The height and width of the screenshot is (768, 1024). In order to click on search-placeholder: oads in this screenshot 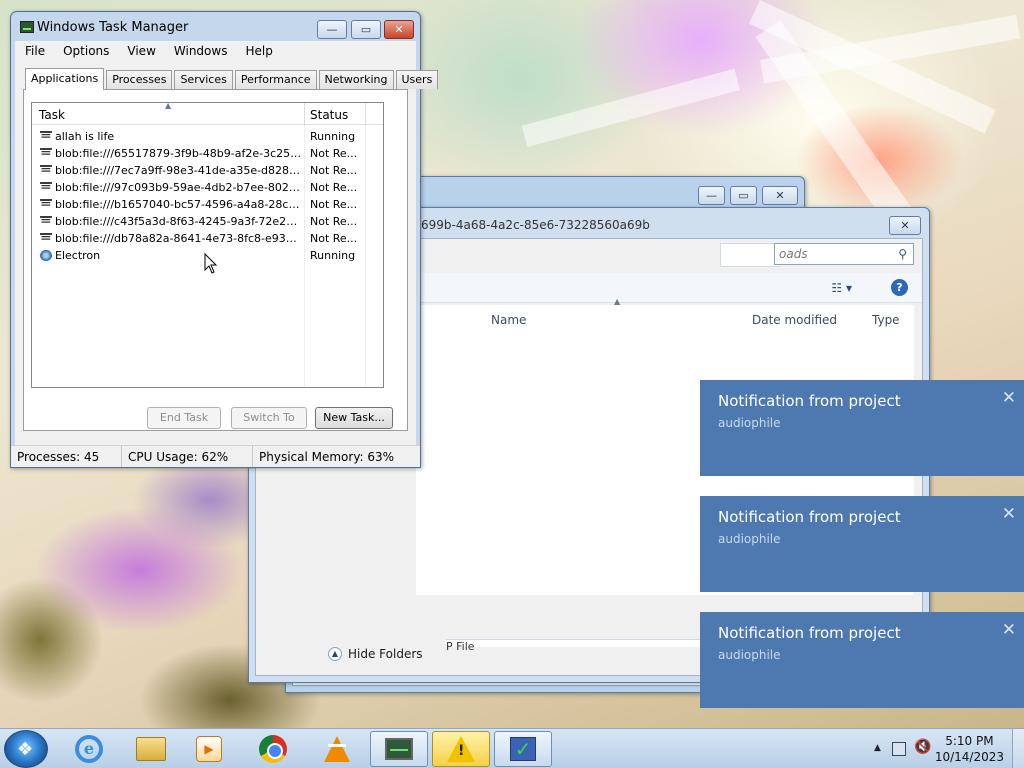, I will do `click(793, 254)`.